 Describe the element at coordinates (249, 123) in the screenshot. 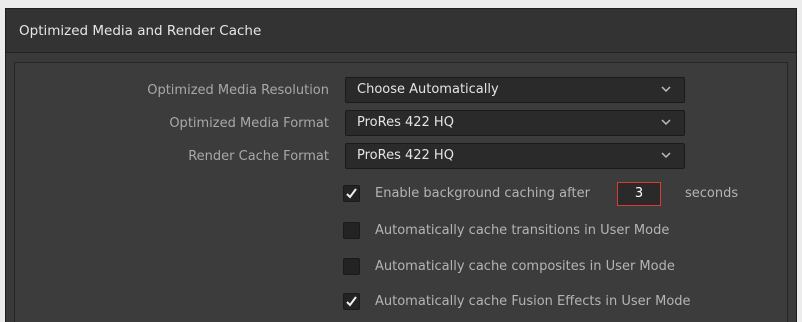

I see `optimized-media-format-label: Optimized Media Format` at that location.